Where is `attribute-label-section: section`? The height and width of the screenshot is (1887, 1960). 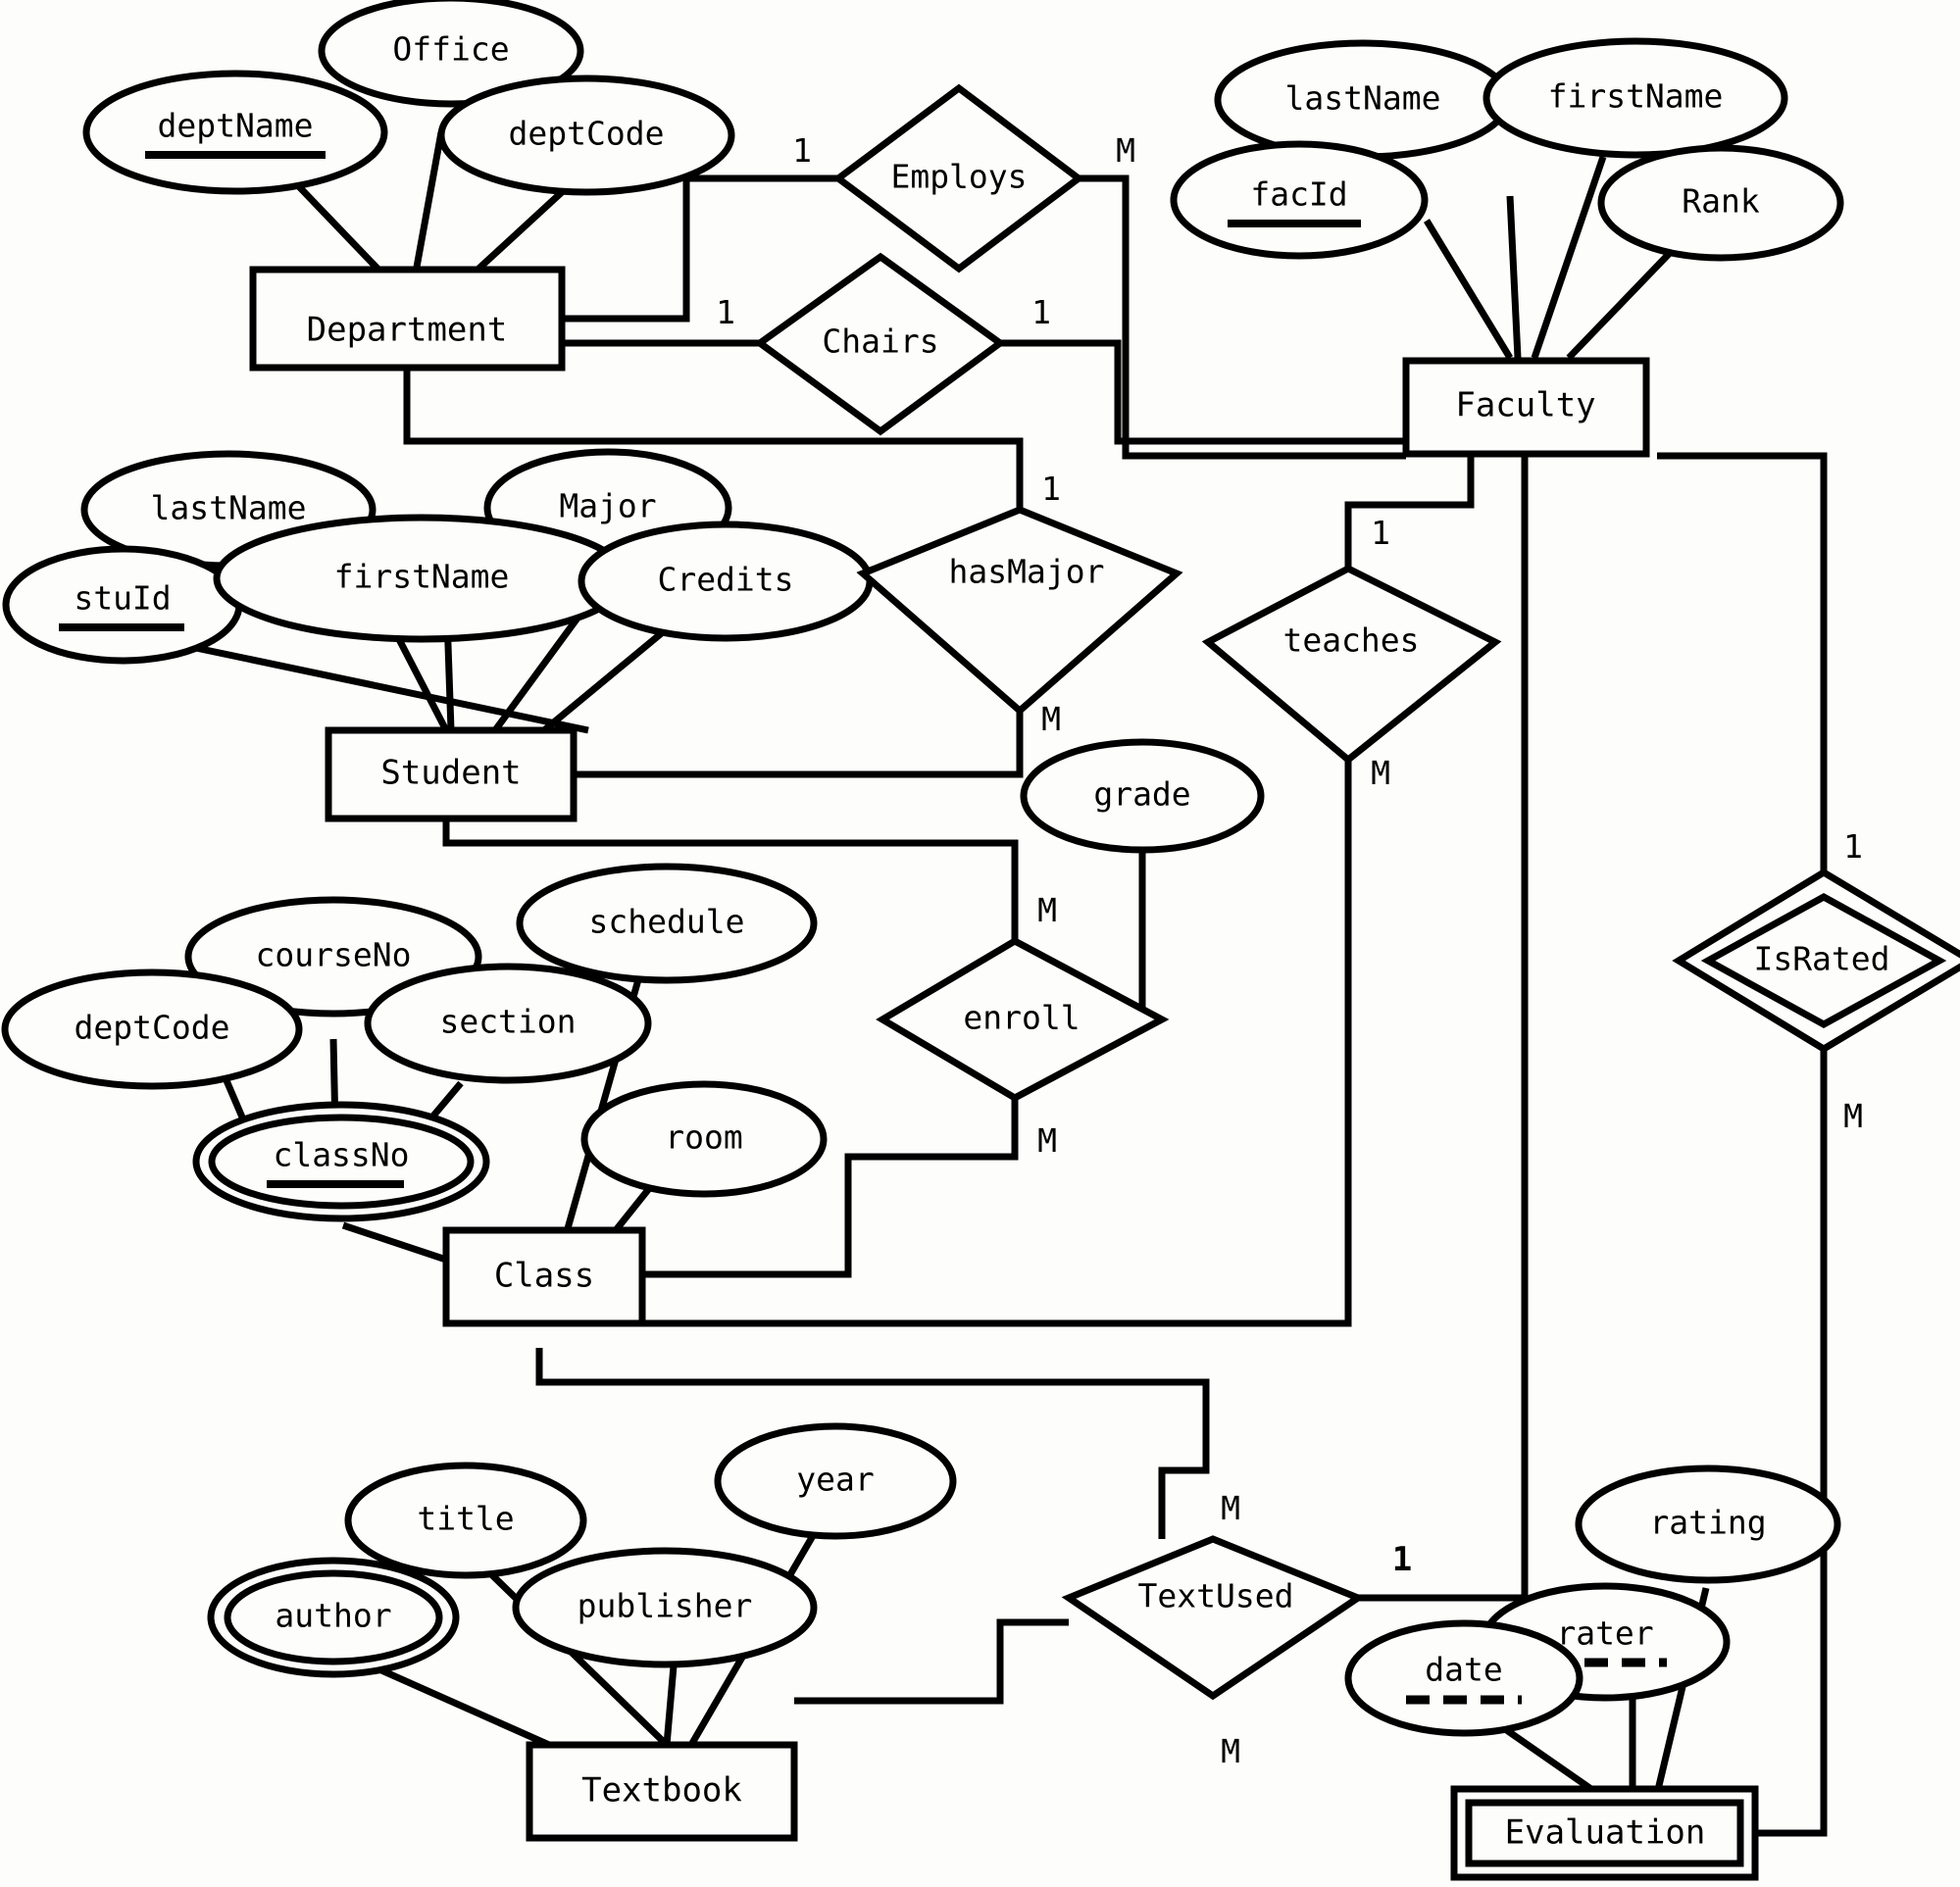 attribute-label-section: section is located at coordinates (507, 1022).